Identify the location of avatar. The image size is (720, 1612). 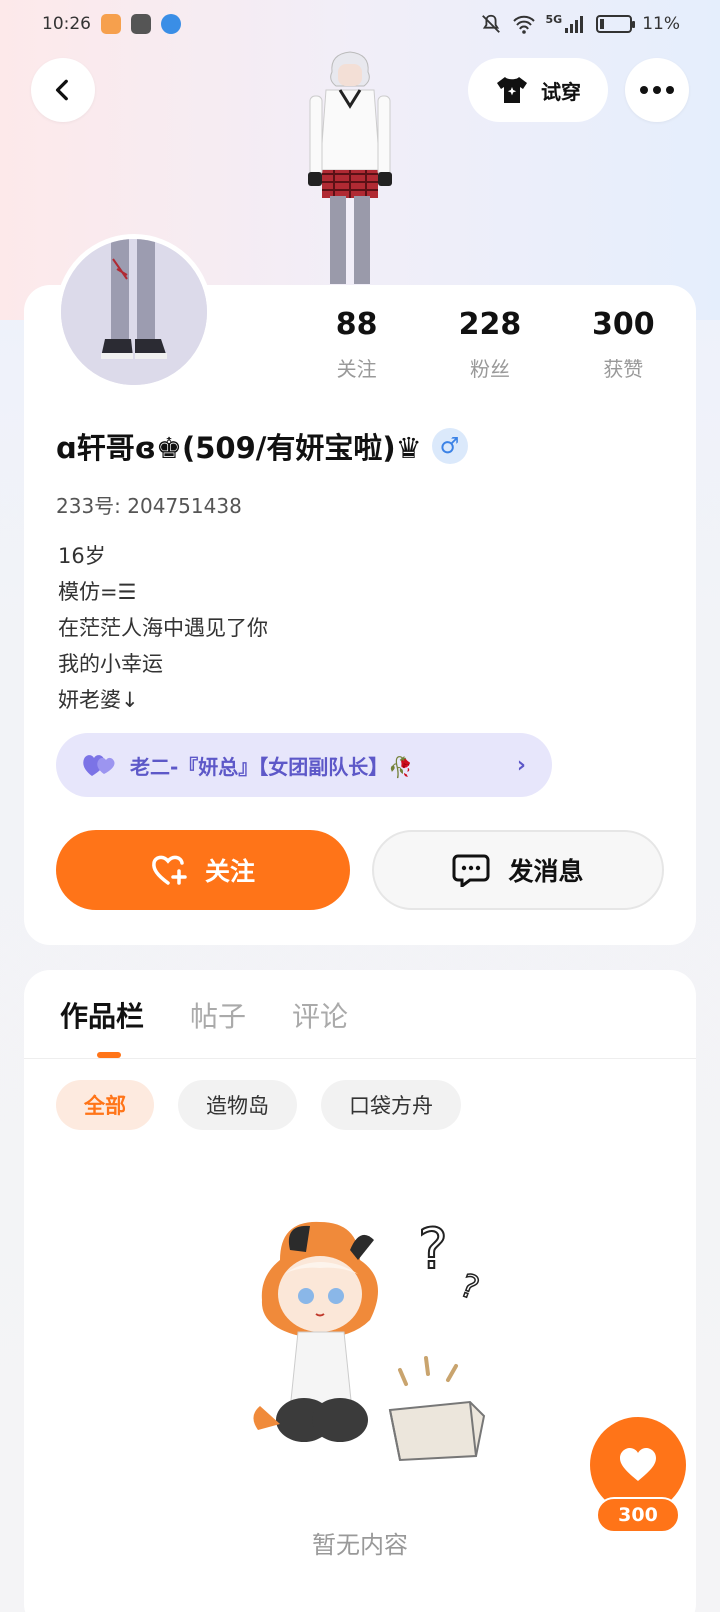
(134, 312).